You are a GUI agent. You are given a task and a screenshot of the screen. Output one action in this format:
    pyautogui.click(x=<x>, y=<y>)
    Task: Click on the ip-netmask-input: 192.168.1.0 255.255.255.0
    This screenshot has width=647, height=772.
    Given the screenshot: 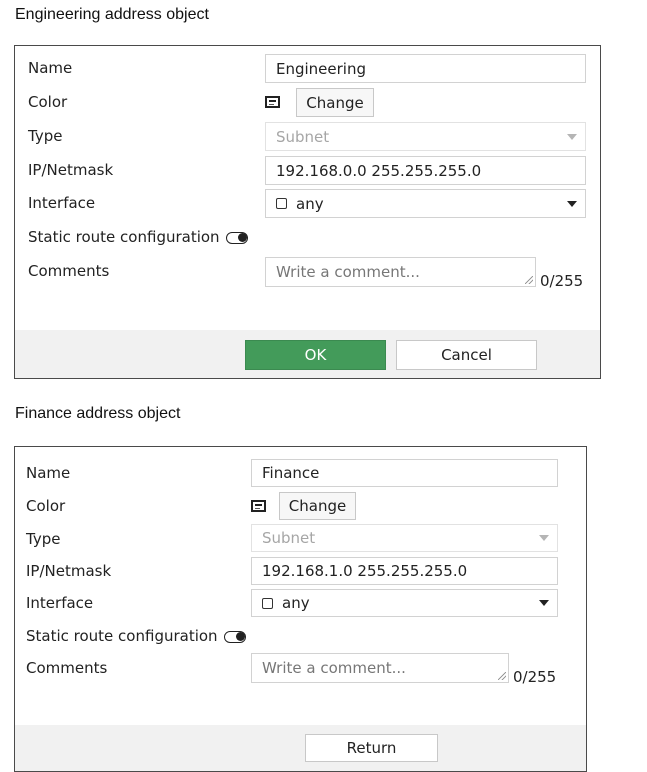 What is the action you would take?
    pyautogui.click(x=404, y=571)
    